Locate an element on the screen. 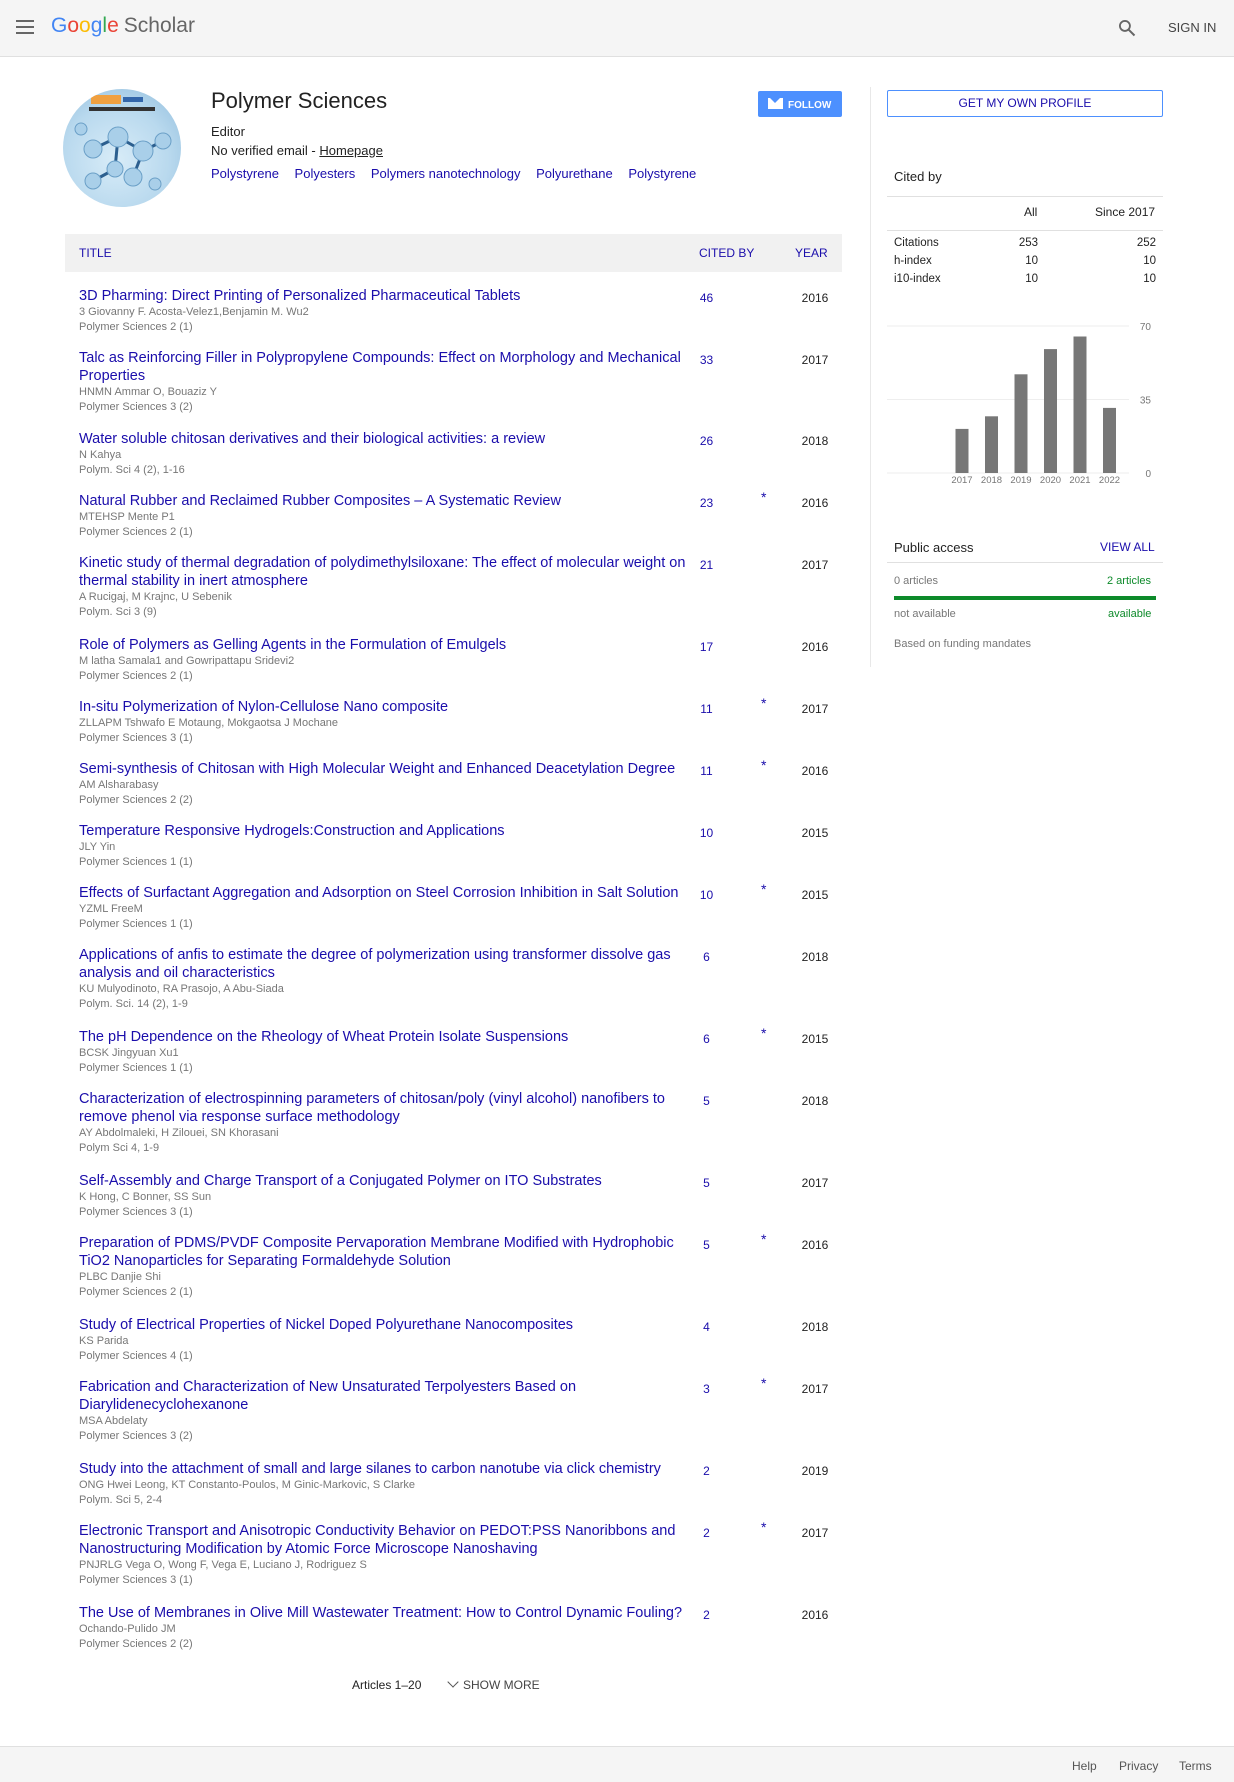 This screenshot has width=1234, height=1782. google-scholar-logo: Google Scholar is located at coordinates (123, 26).